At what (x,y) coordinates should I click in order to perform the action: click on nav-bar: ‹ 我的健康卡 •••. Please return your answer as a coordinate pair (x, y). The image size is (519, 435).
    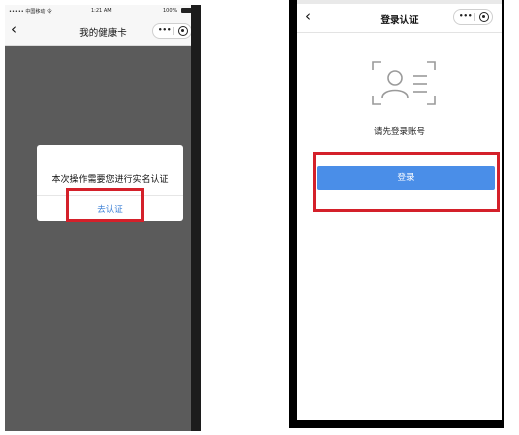
    Looking at the image, I should click on (103, 31).